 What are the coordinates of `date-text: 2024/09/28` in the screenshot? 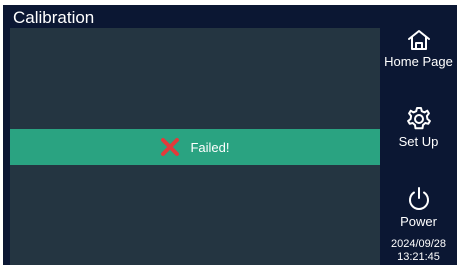 It's located at (418, 244).